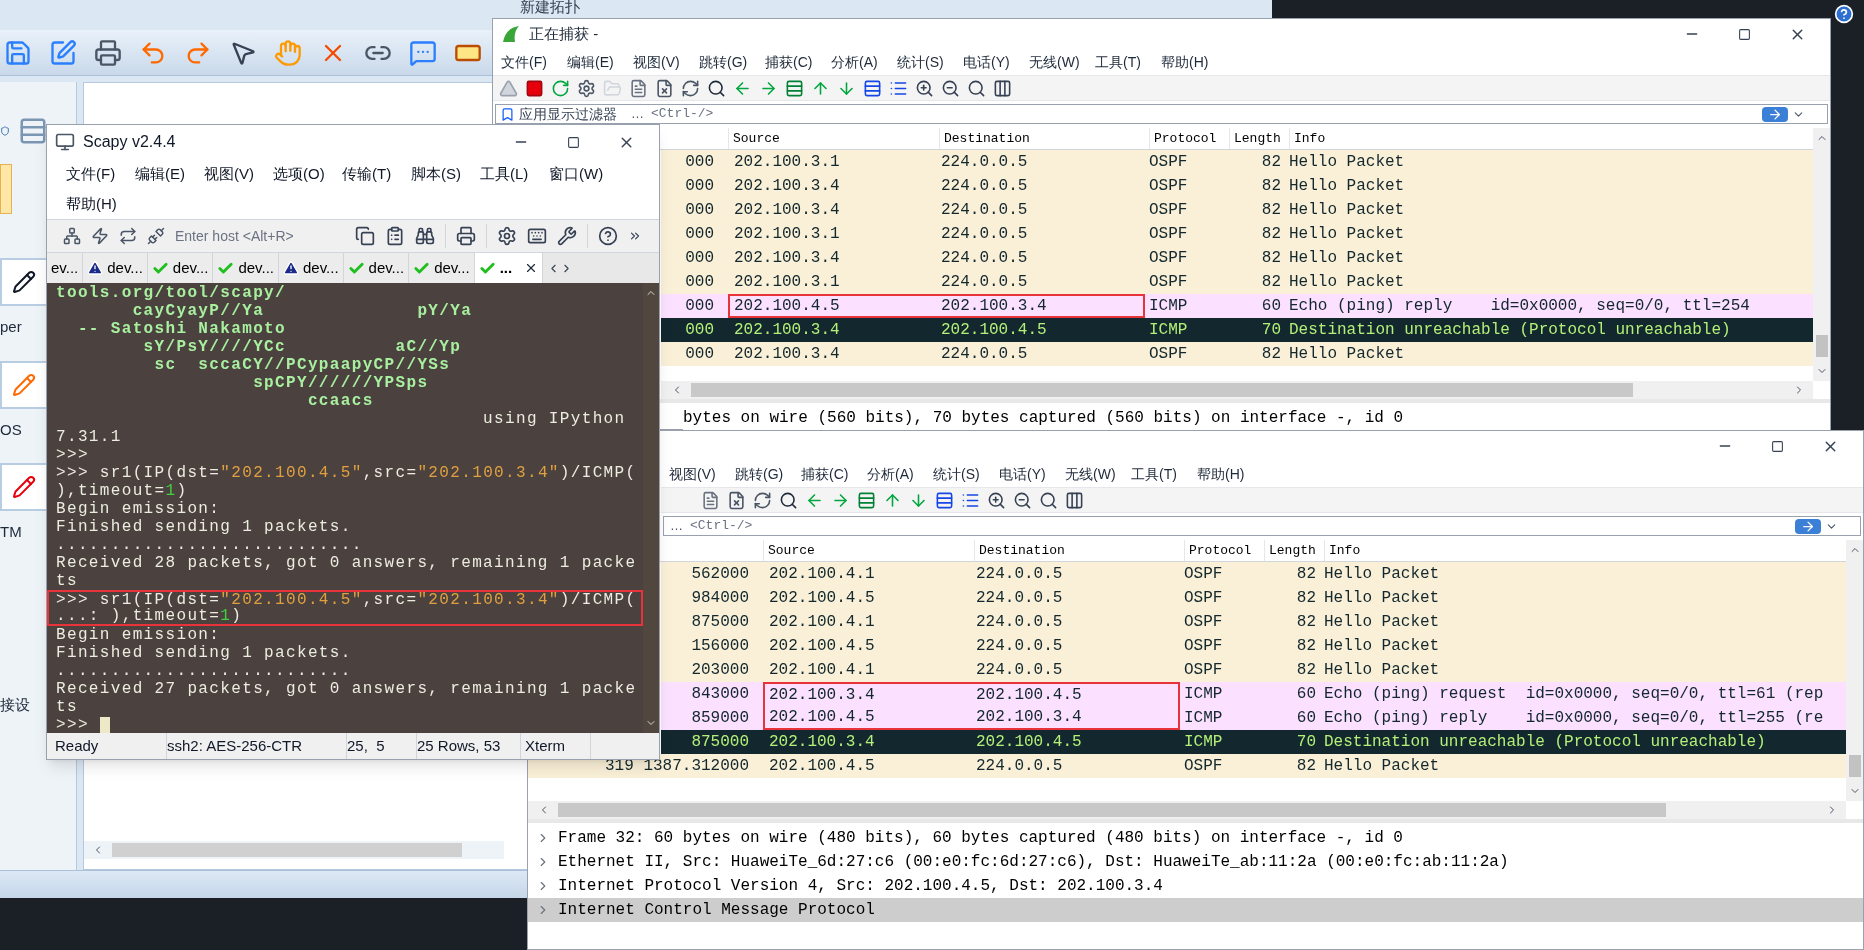  Describe the element at coordinates (608, 236) in the screenshot. I see `help-icon` at that location.